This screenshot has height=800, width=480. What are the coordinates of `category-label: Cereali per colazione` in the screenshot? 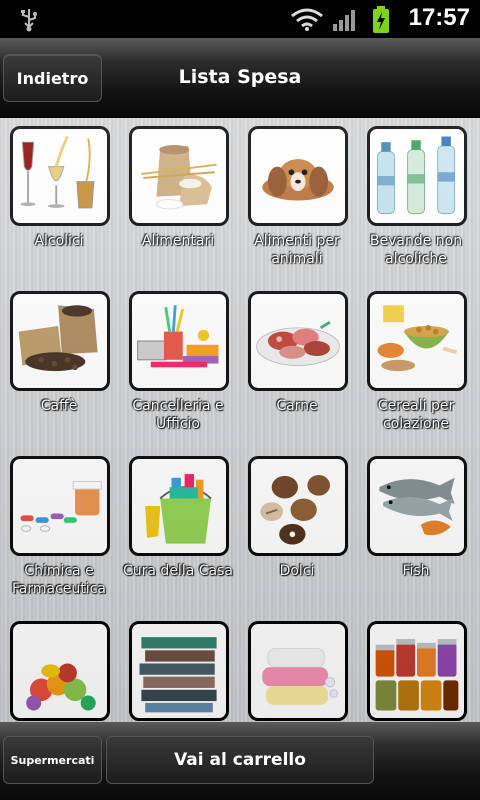 It's located at (416, 415).